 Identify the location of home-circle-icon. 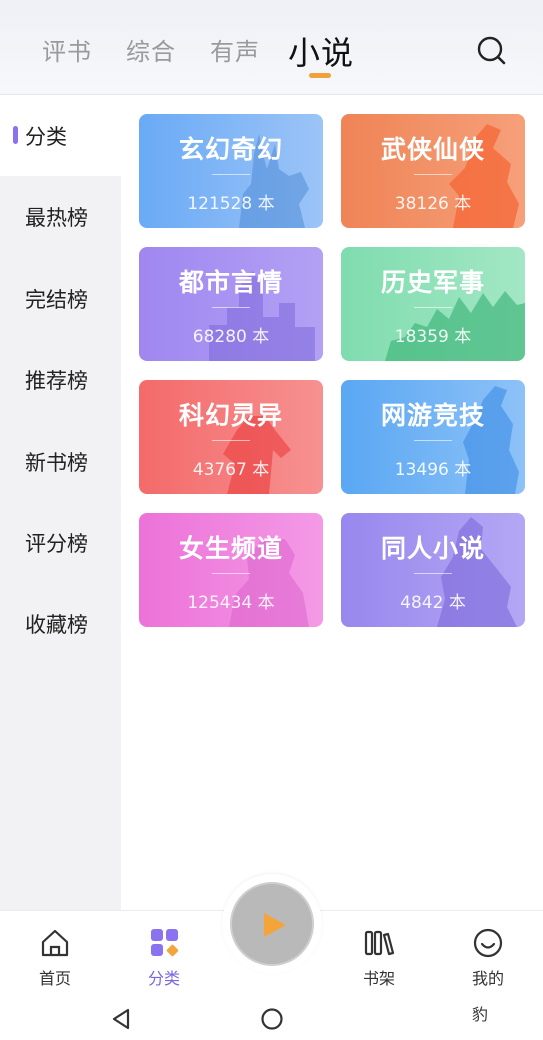
(272, 1019).